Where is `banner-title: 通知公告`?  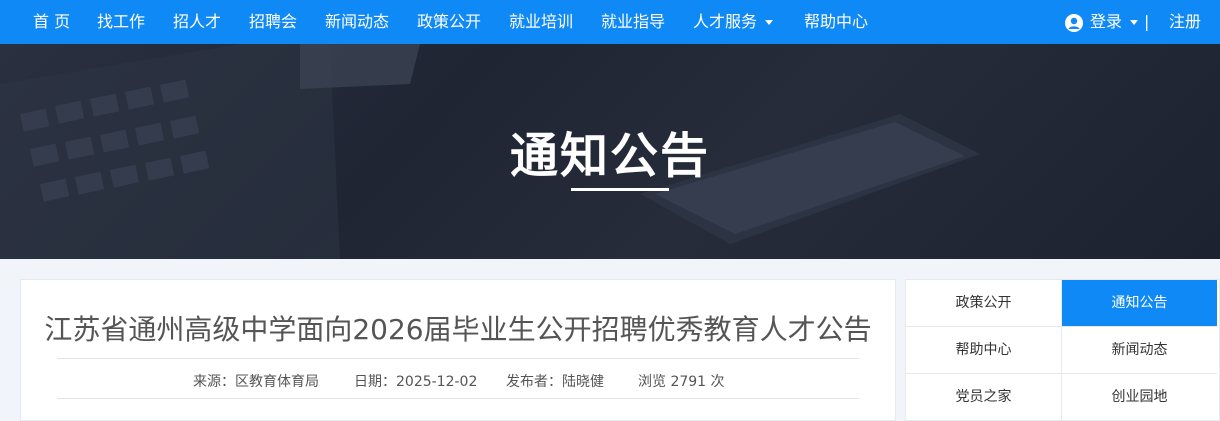
banner-title: 通知公告 is located at coordinates (609, 156).